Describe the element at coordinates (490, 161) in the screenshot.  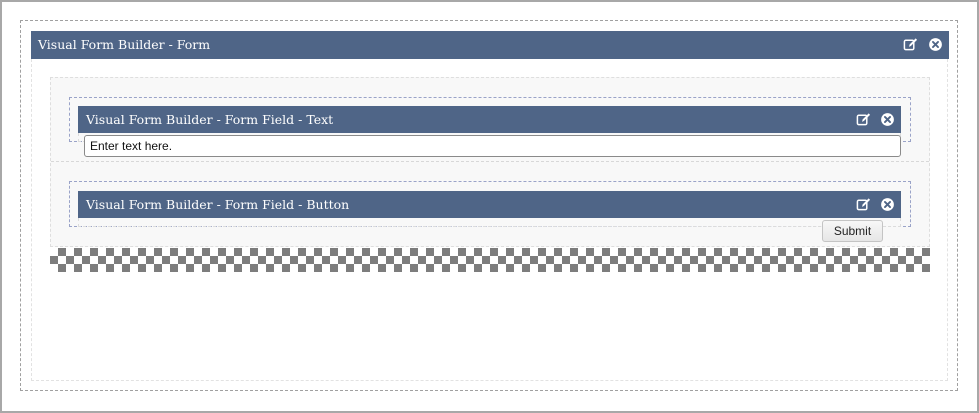
I see `field-divider` at that location.